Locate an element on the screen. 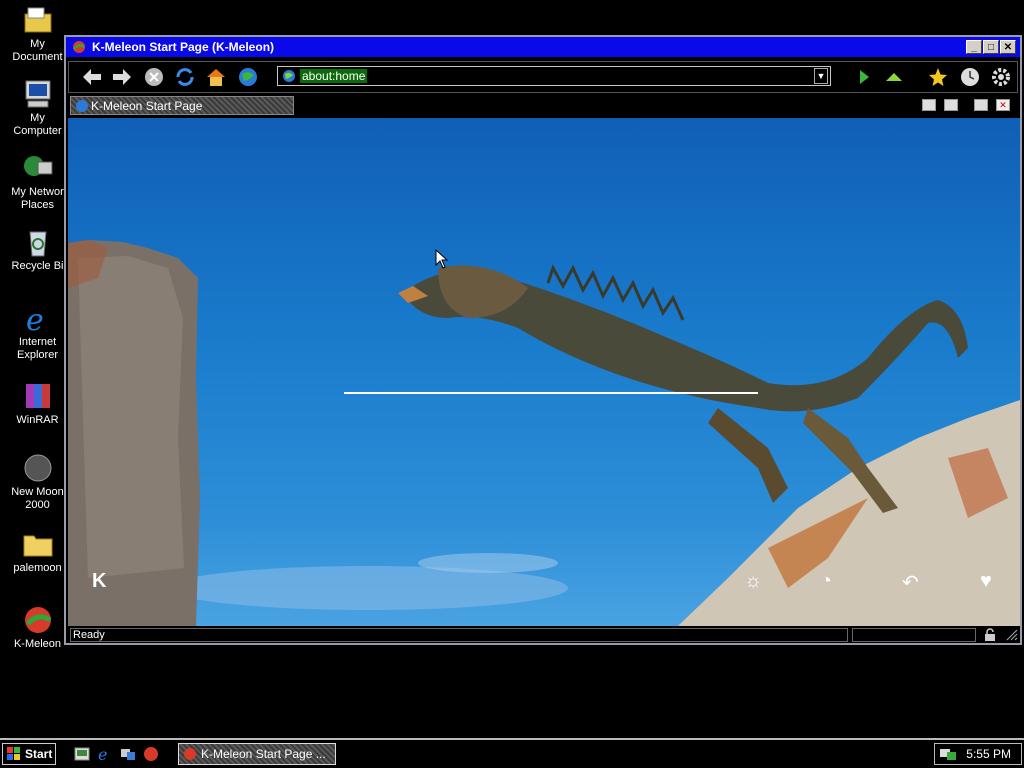 The width and height of the screenshot is (1024, 768). globe-icon is located at coordinates (248, 77).